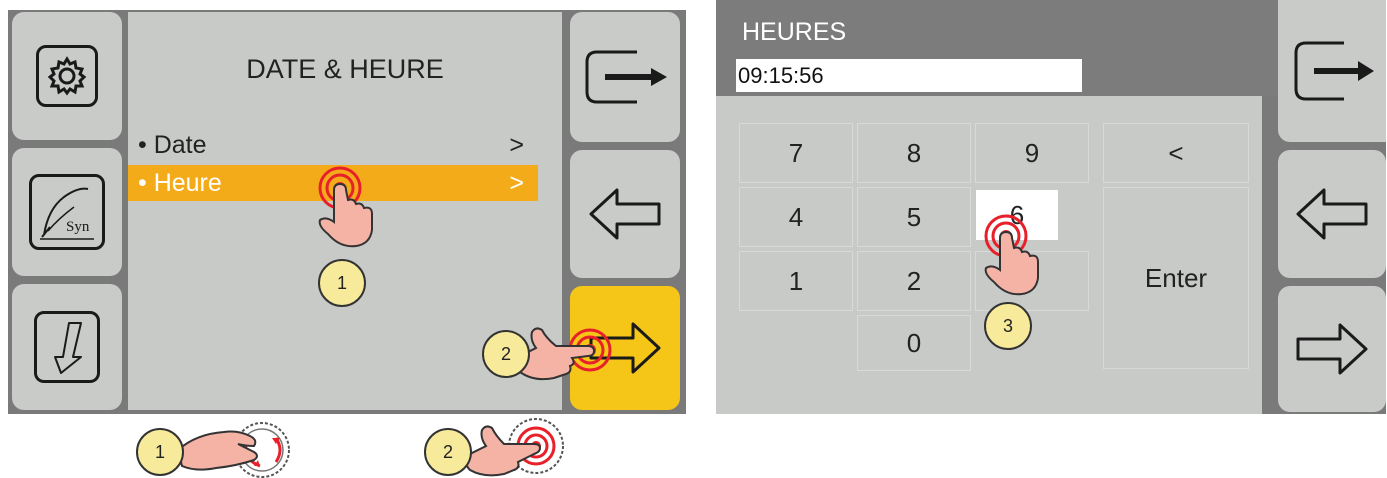 This screenshot has height=478, width=1387. What do you see at coordinates (914, 153) in the screenshot?
I see `key-8: 8` at bounding box center [914, 153].